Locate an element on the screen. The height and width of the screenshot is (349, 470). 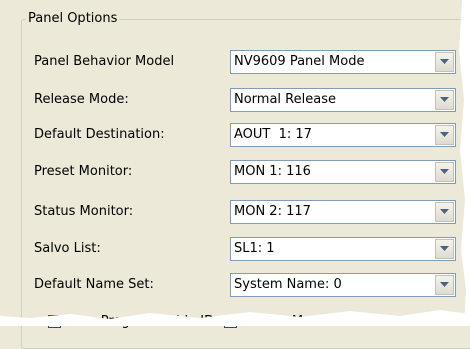
preset-monitor-value: MON 1: 116 is located at coordinates (272, 171).